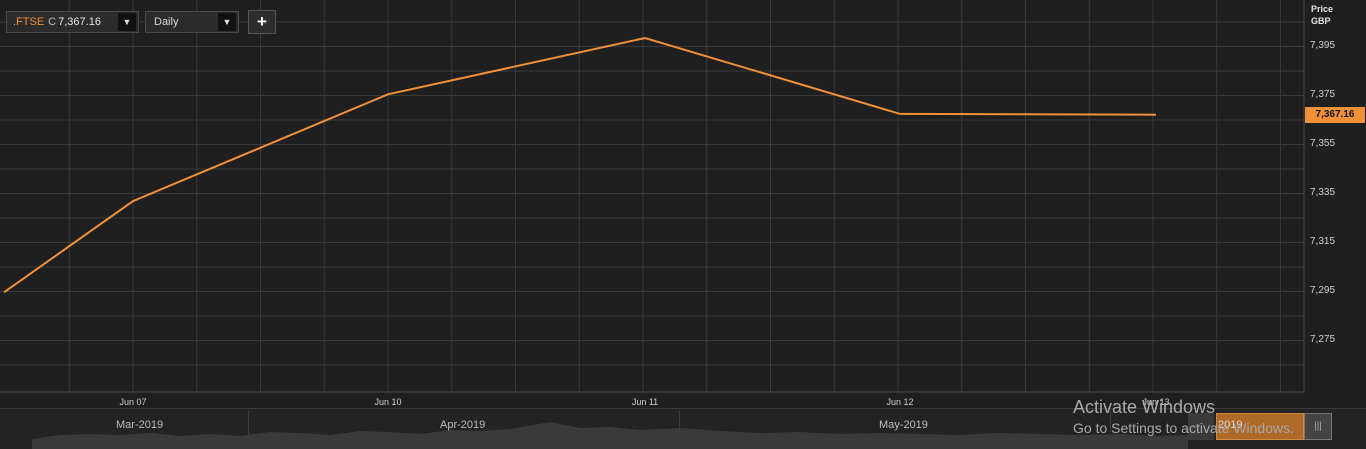  Describe the element at coordinates (1230, 425) in the screenshot. I see `navigator-thumb-label: 2019` at that location.